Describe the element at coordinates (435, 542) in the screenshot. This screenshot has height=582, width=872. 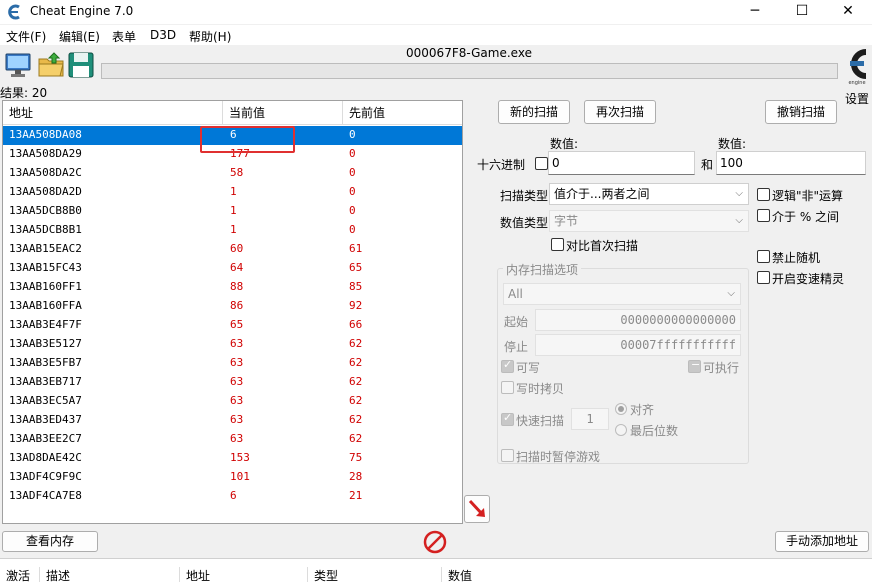
I see `no-entry-icon` at that location.